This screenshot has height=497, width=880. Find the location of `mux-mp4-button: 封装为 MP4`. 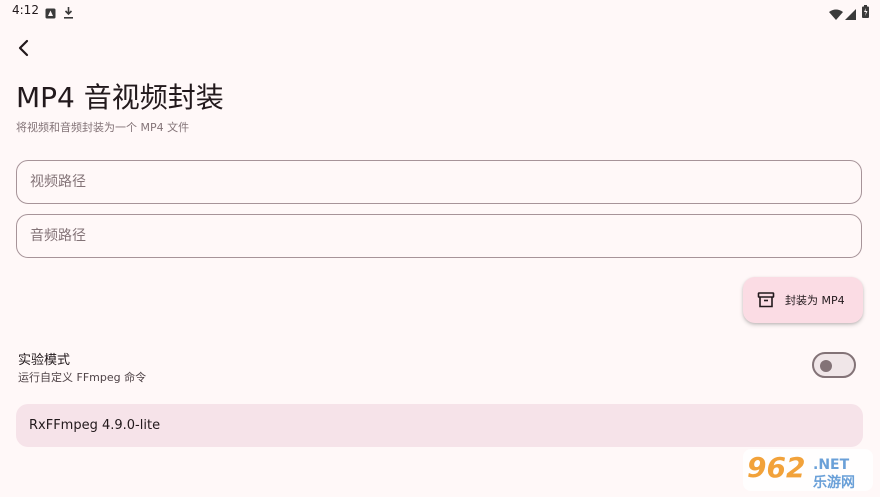

mux-mp4-button: 封装为 MP4 is located at coordinates (803, 300).